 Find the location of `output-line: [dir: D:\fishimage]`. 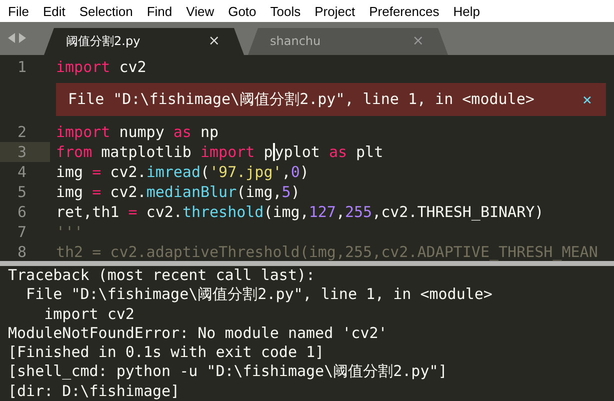

output-line: [dir: D:\fishimage] is located at coordinates (94, 391).